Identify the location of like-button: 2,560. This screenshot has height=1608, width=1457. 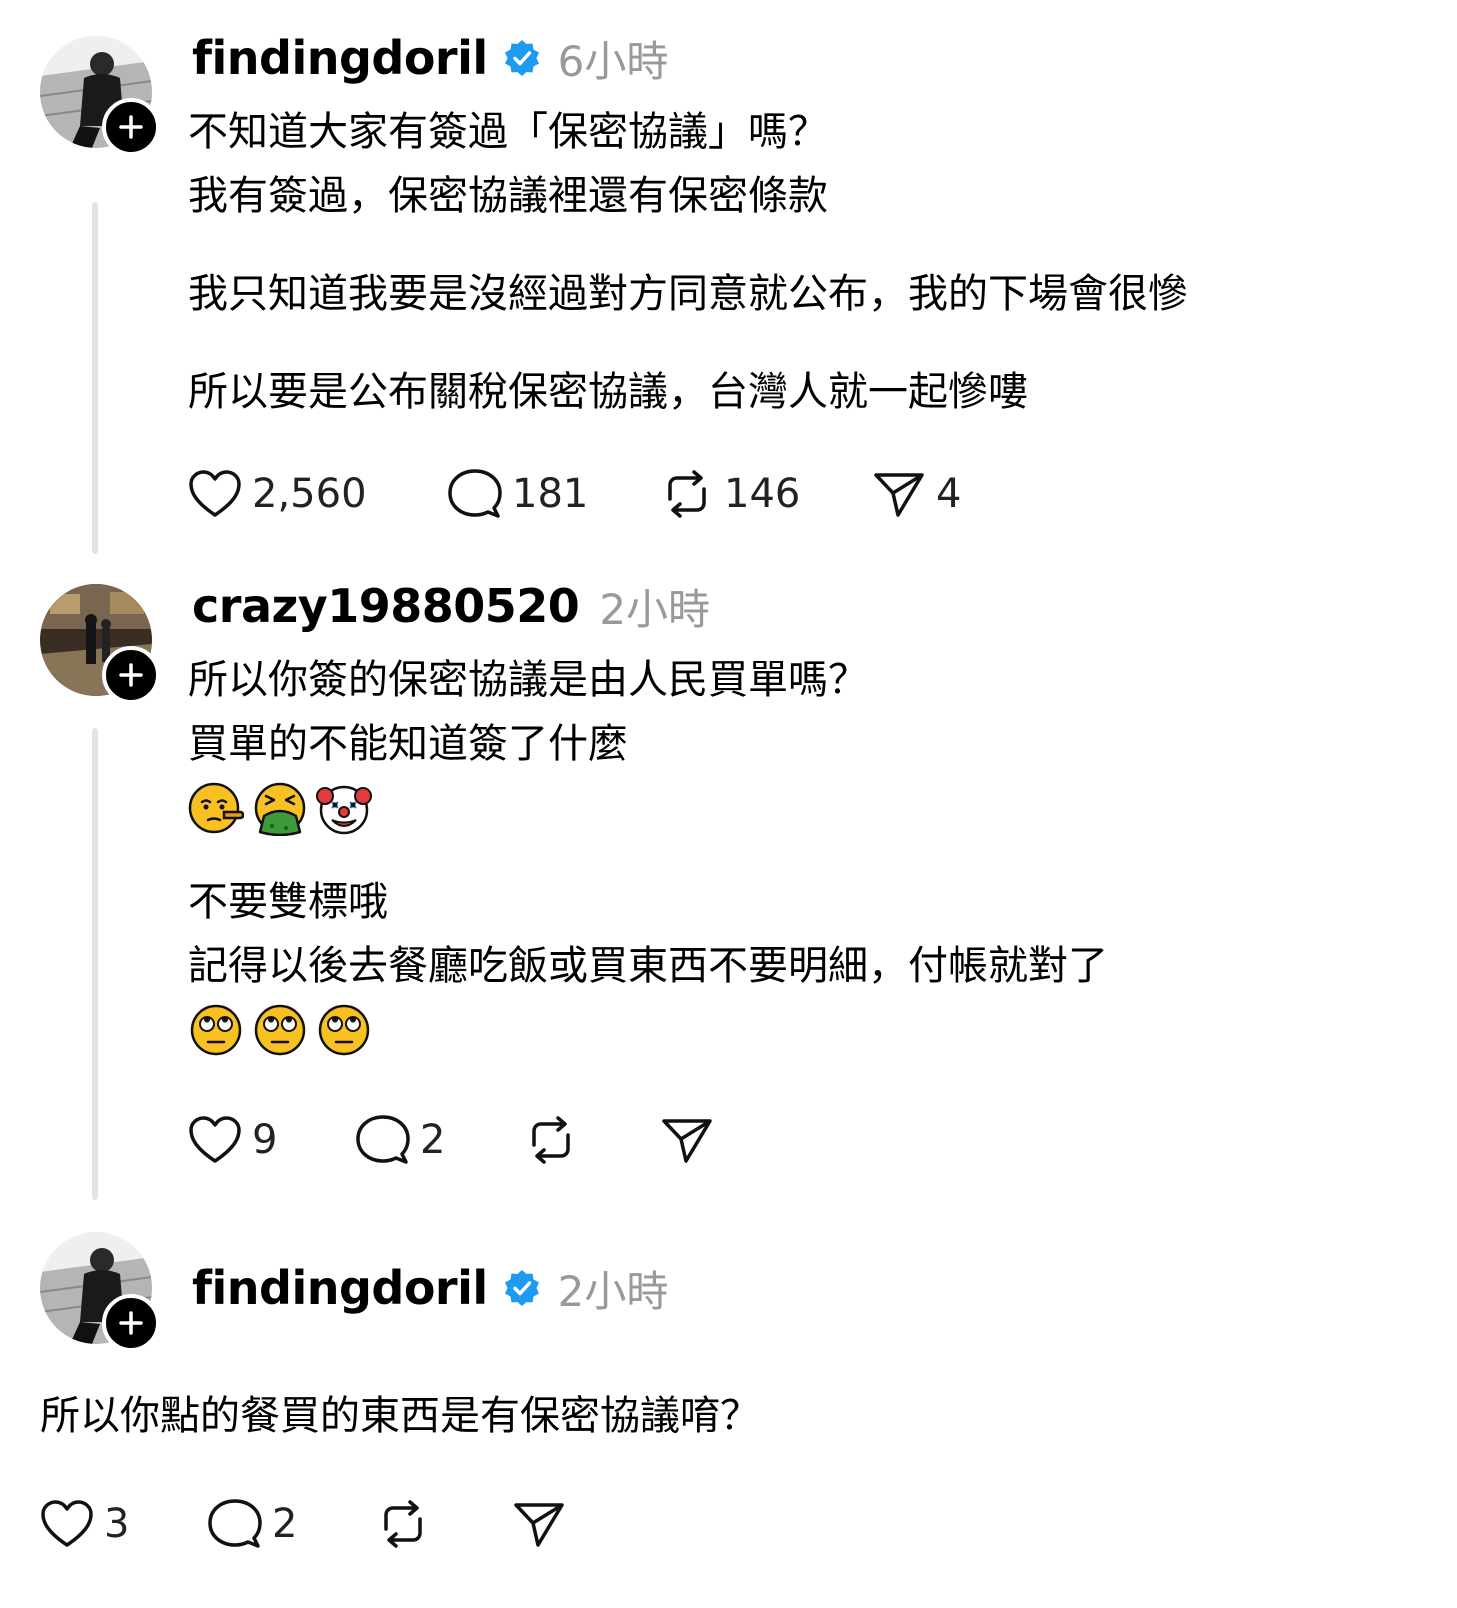
(318, 494).